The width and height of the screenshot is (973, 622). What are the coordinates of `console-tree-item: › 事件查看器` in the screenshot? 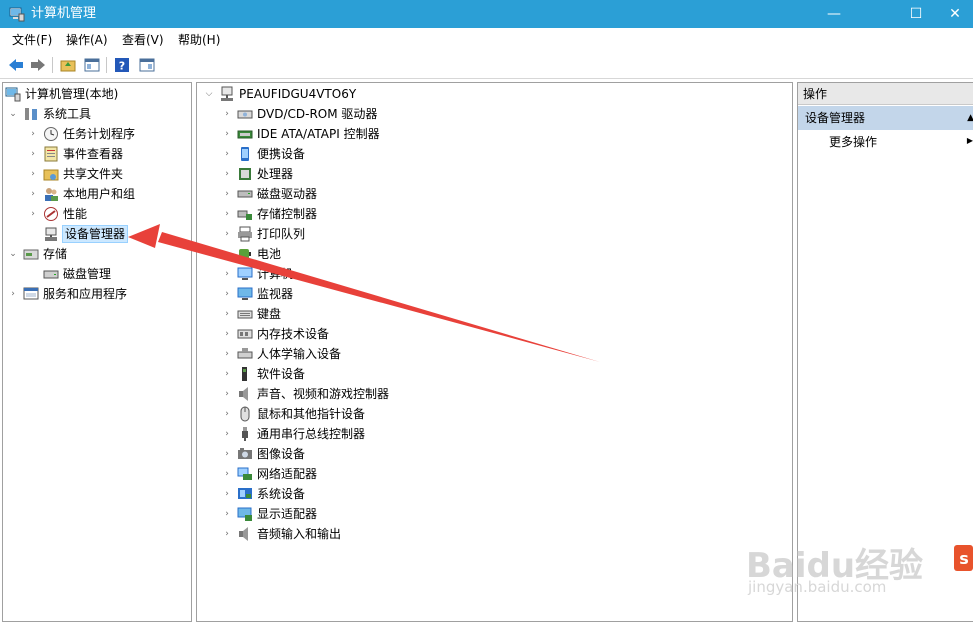 It's located at (75, 154).